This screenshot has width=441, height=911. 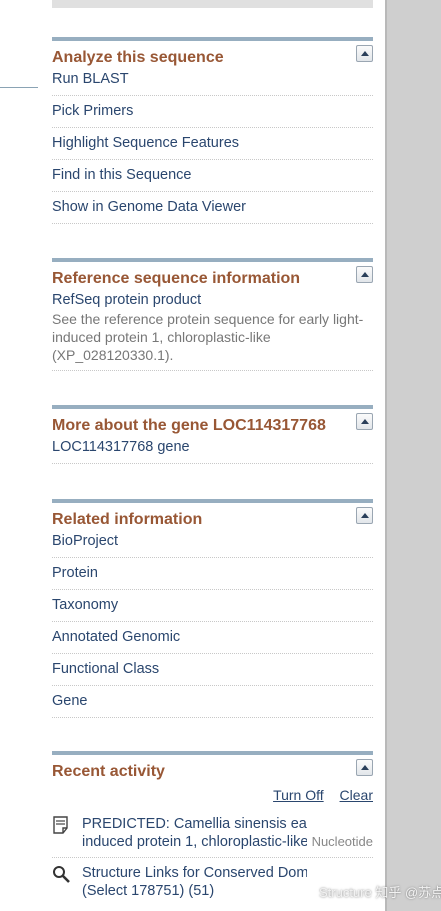 I want to click on portlet-header: Recent activity, so click(x=212, y=767).